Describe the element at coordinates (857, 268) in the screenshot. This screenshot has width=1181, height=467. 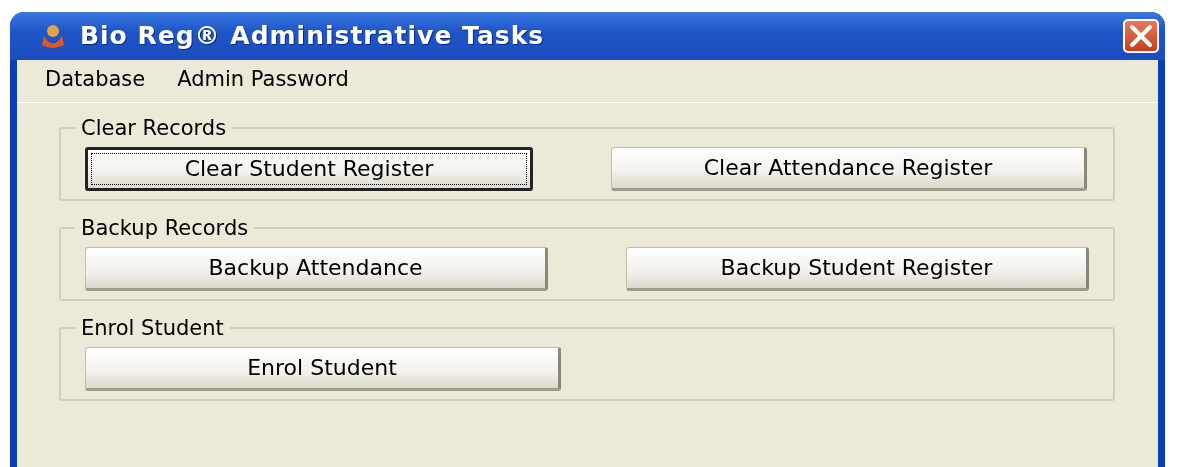
I see `action-button: Backup Student Register` at that location.